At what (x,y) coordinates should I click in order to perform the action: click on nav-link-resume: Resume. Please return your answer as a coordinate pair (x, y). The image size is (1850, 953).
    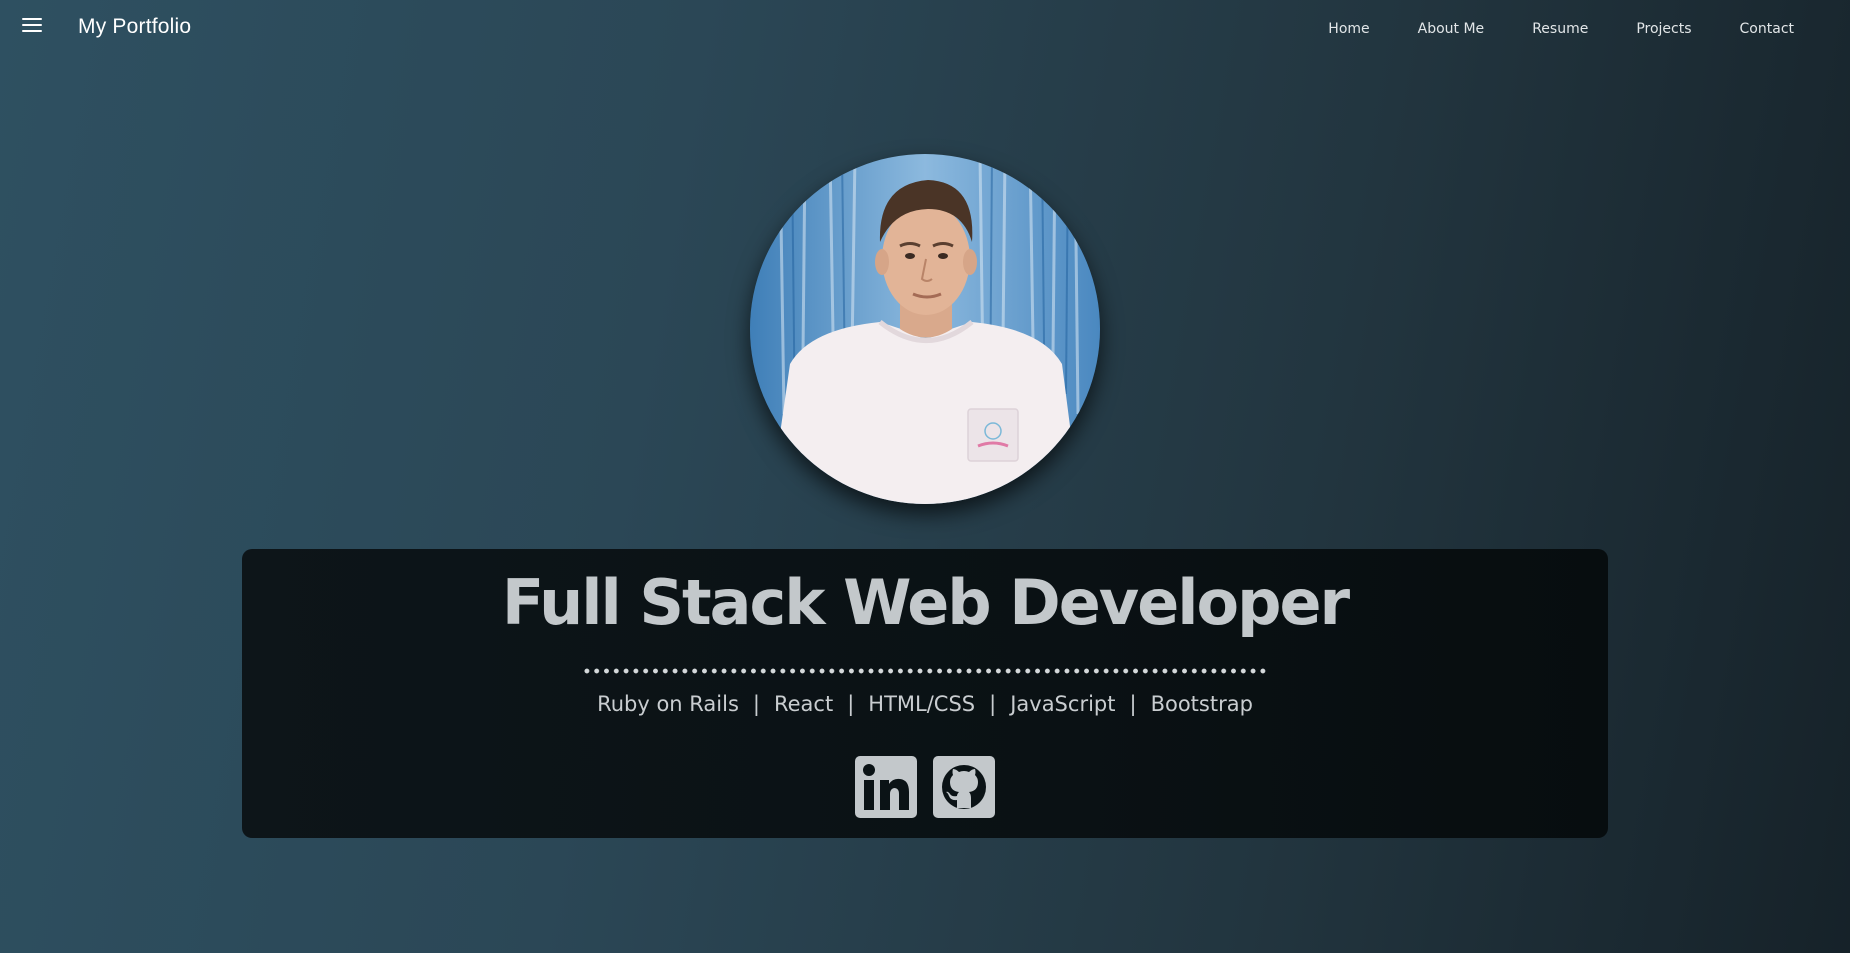
    Looking at the image, I should click on (1560, 29).